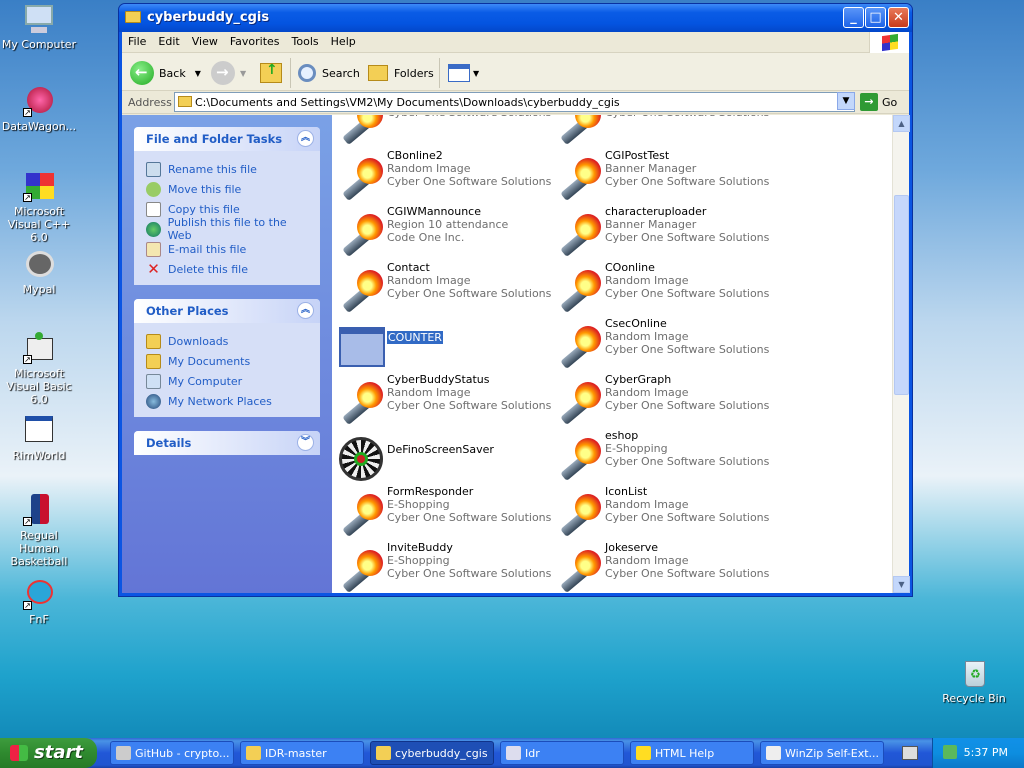  Describe the element at coordinates (227, 443) in the screenshot. I see `details-header: Details ︾` at that location.